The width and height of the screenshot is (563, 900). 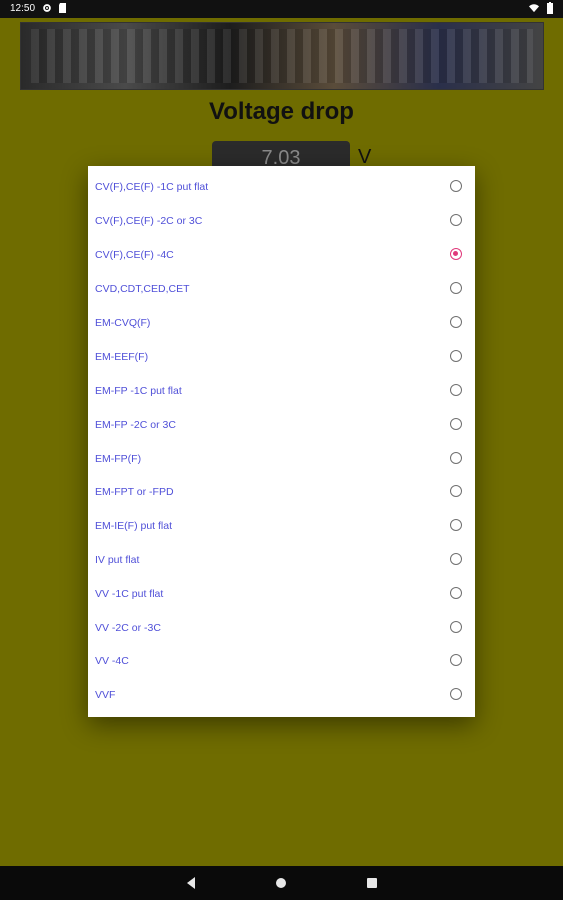 I want to click on option-label: EM-CVQ(F), so click(x=123, y=323).